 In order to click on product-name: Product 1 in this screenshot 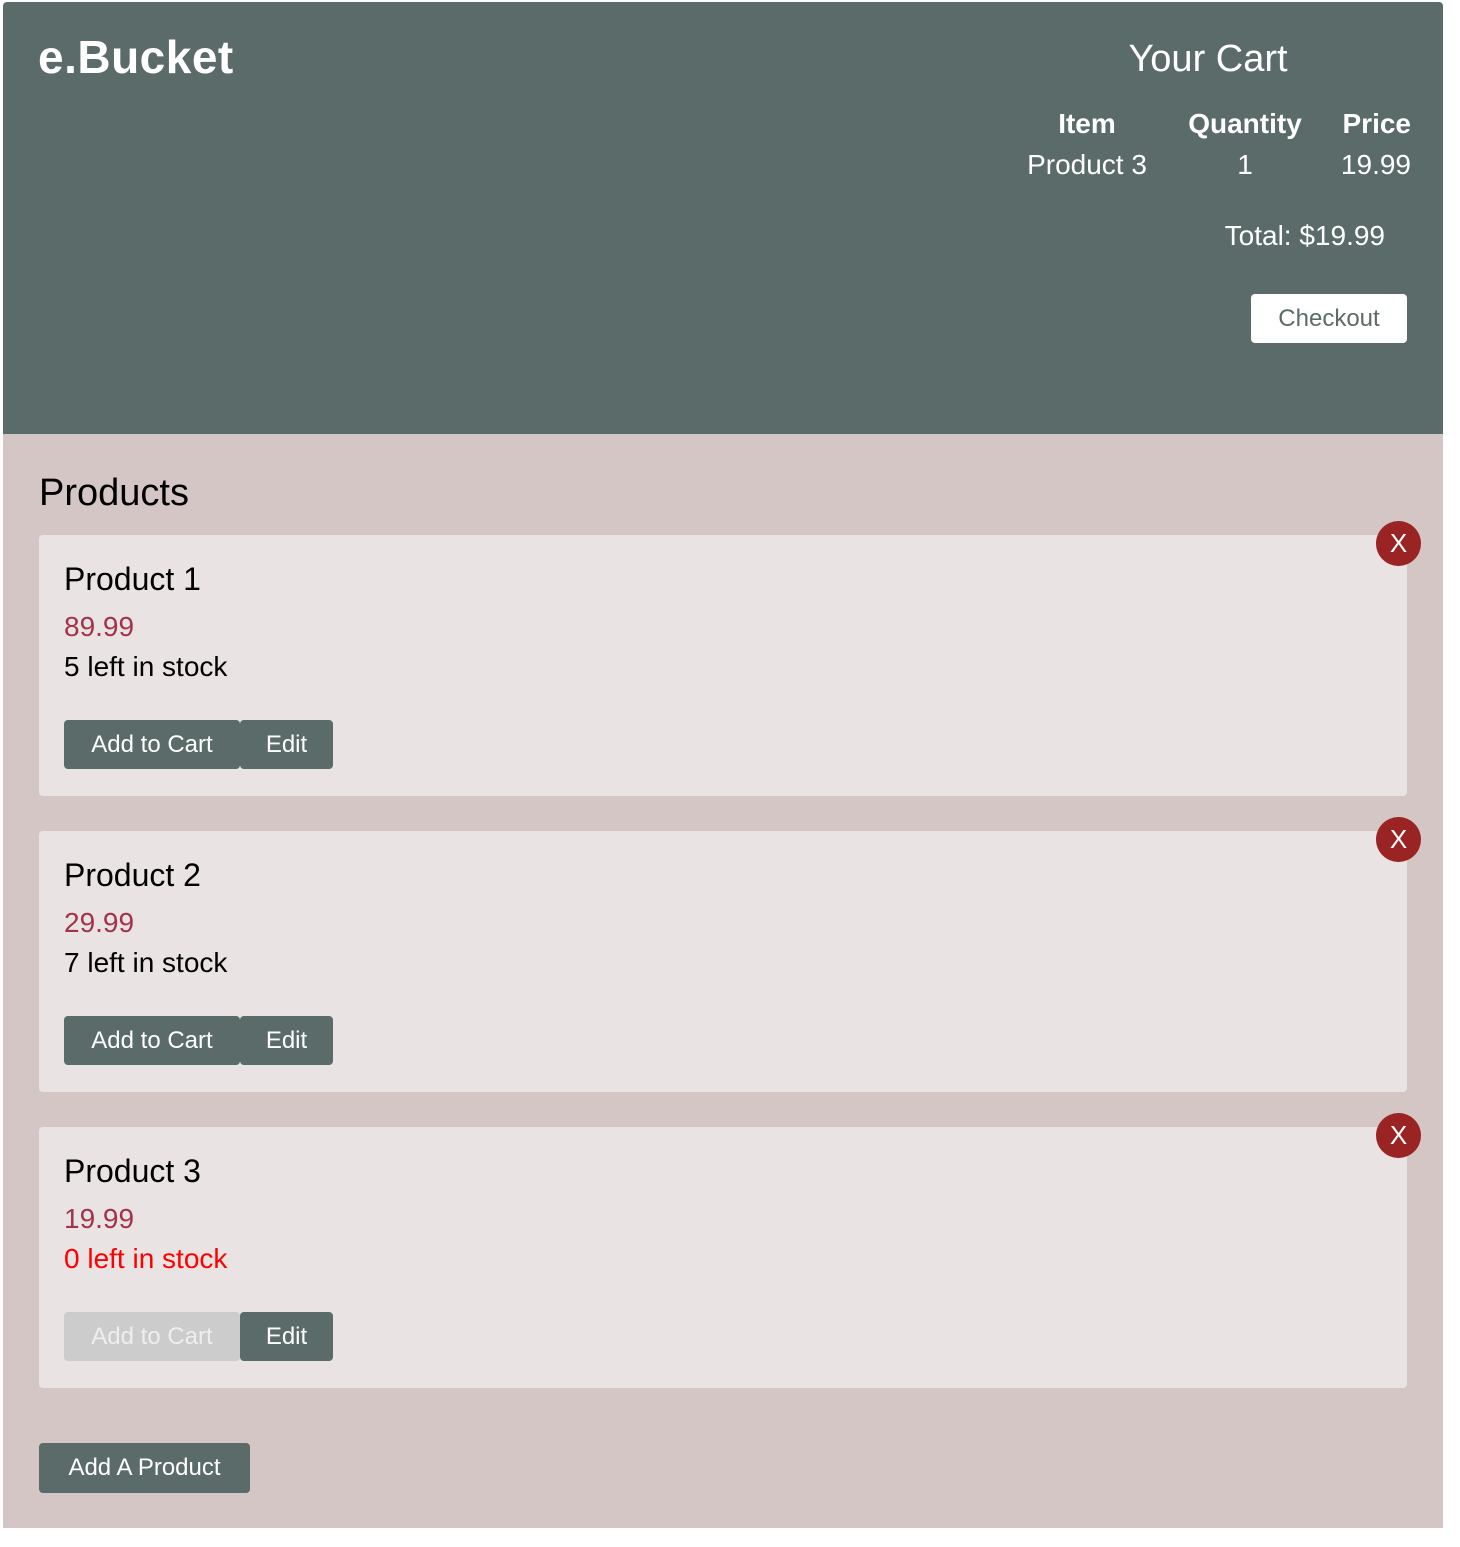, I will do `click(132, 579)`.